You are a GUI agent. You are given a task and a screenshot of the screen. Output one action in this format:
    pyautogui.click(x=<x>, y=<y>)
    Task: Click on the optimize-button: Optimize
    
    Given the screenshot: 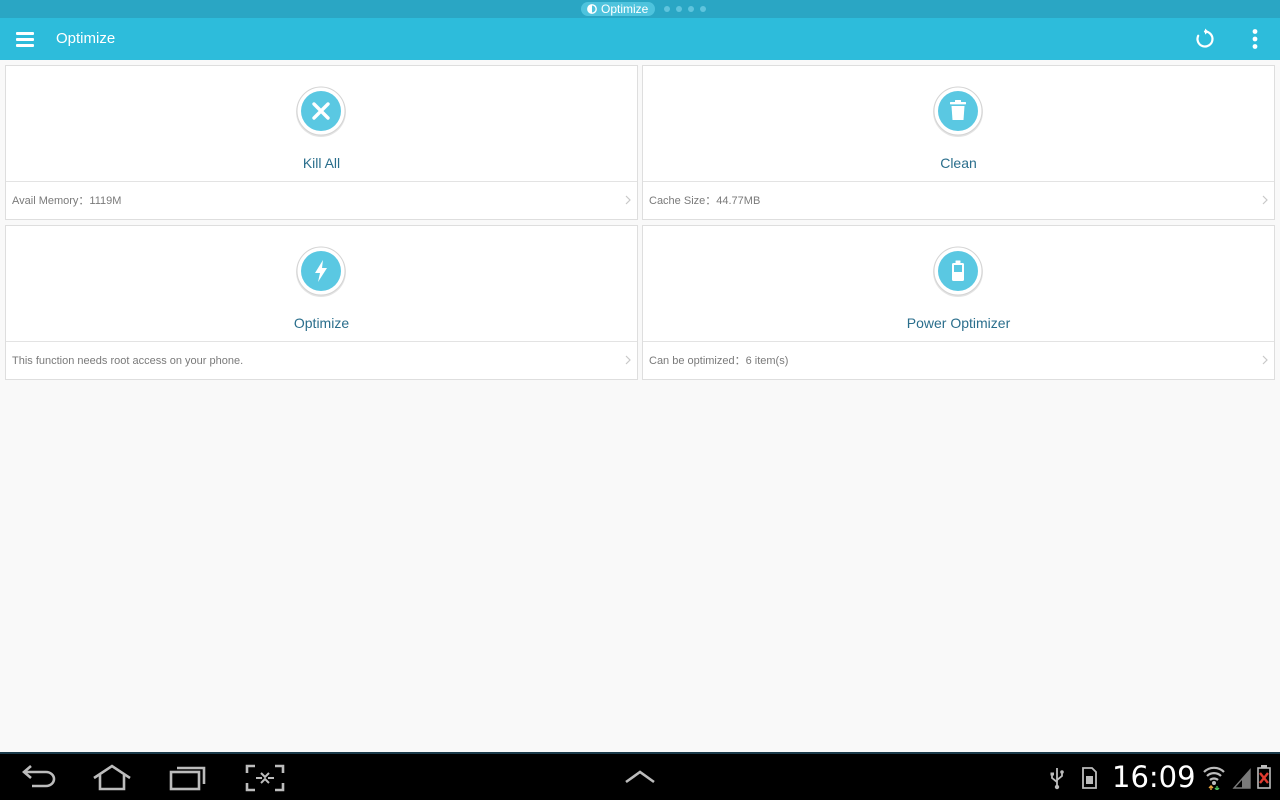 What is the action you would take?
    pyautogui.click(x=321, y=283)
    